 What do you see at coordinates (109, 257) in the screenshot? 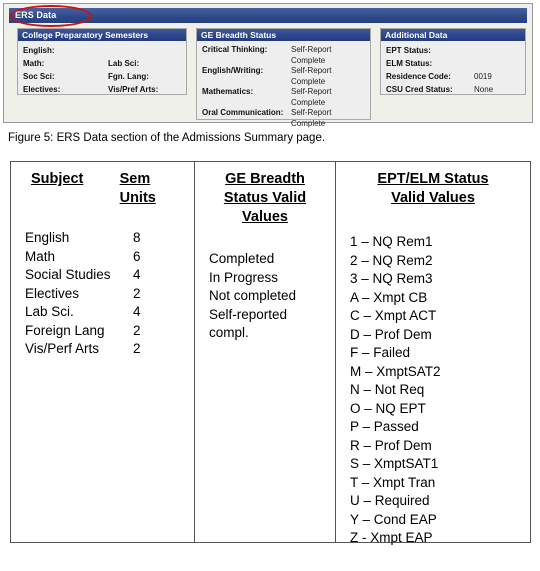
I see `table-row: Math 6` at bounding box center [109, 257].